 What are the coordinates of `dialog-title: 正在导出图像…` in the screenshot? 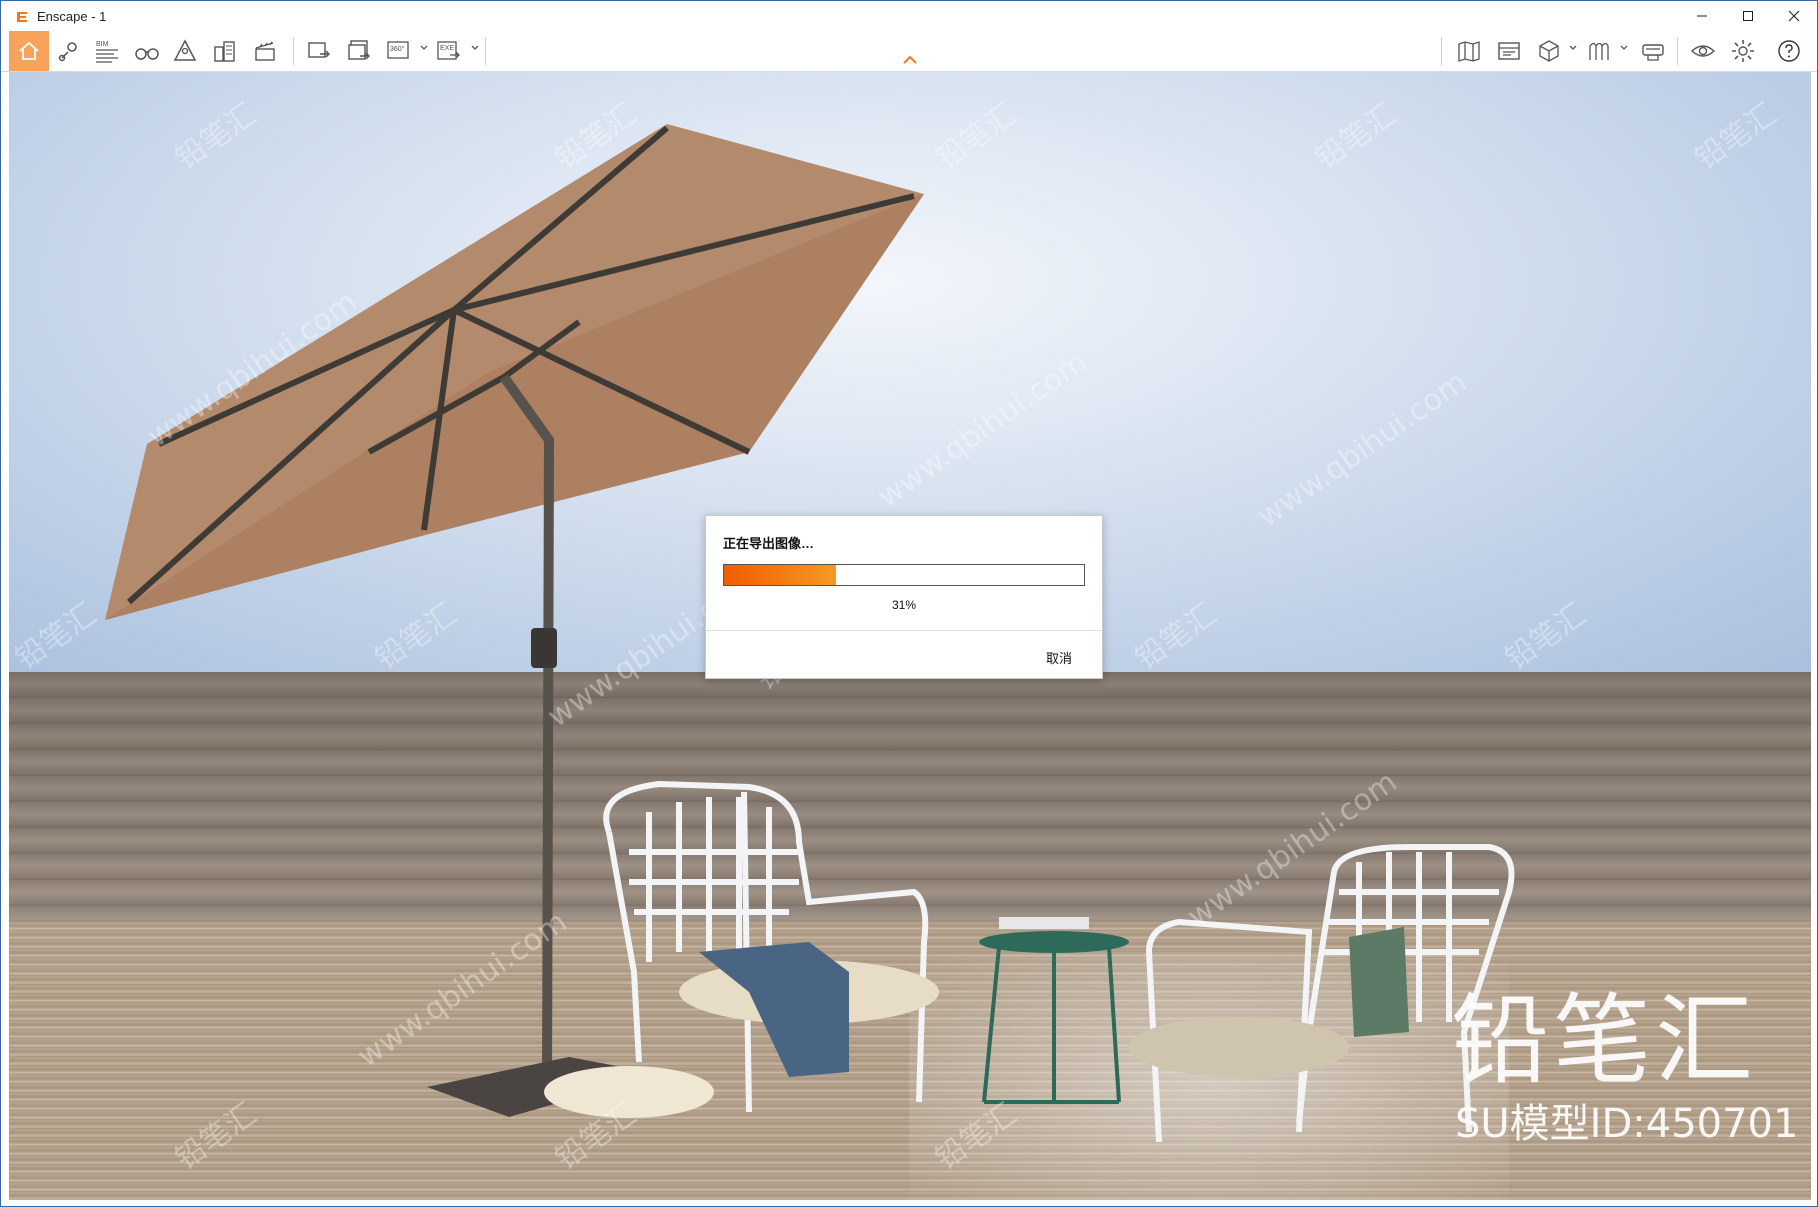 It's located at (769, 543).